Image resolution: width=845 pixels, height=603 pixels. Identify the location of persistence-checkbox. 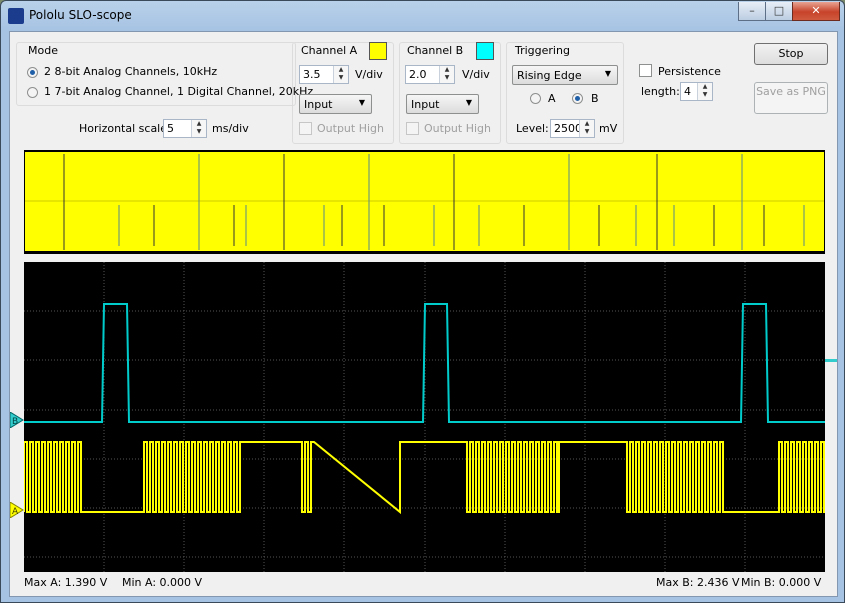
(645, 70).